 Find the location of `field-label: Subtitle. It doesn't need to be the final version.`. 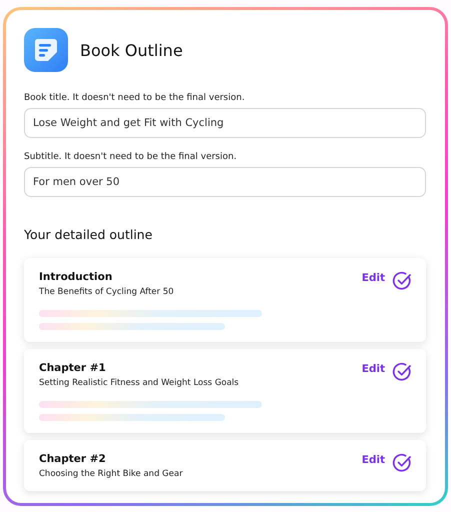

field-label: Subtitle. It doesn't need to be the final version. is located at coordinates (131, 157).